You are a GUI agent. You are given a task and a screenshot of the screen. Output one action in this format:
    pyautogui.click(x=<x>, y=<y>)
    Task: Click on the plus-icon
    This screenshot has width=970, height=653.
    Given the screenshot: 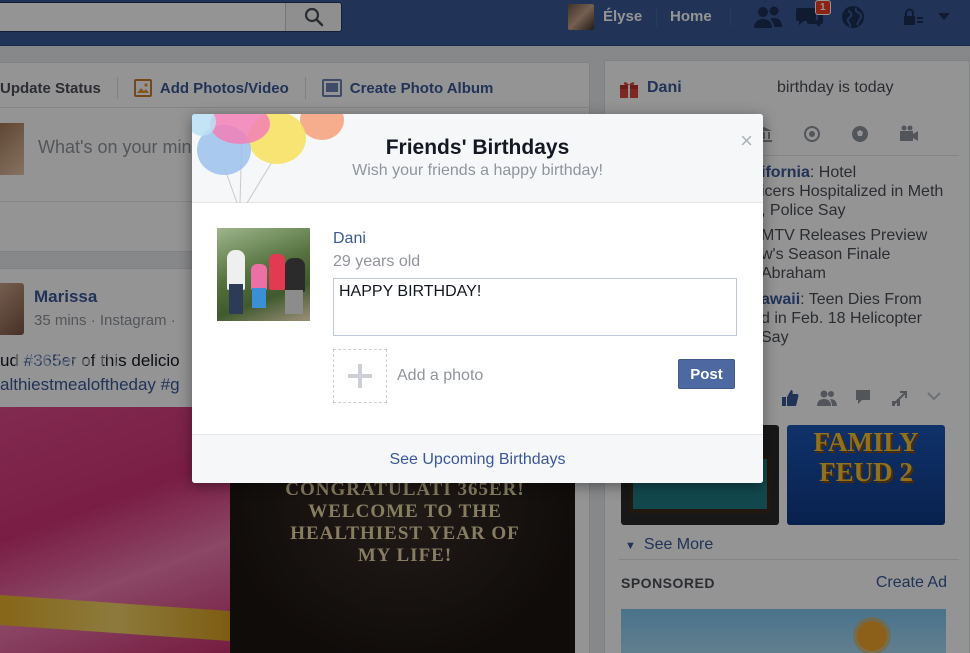 What is the action you would take?
    pyautogui.click(x=360, y=376)
    